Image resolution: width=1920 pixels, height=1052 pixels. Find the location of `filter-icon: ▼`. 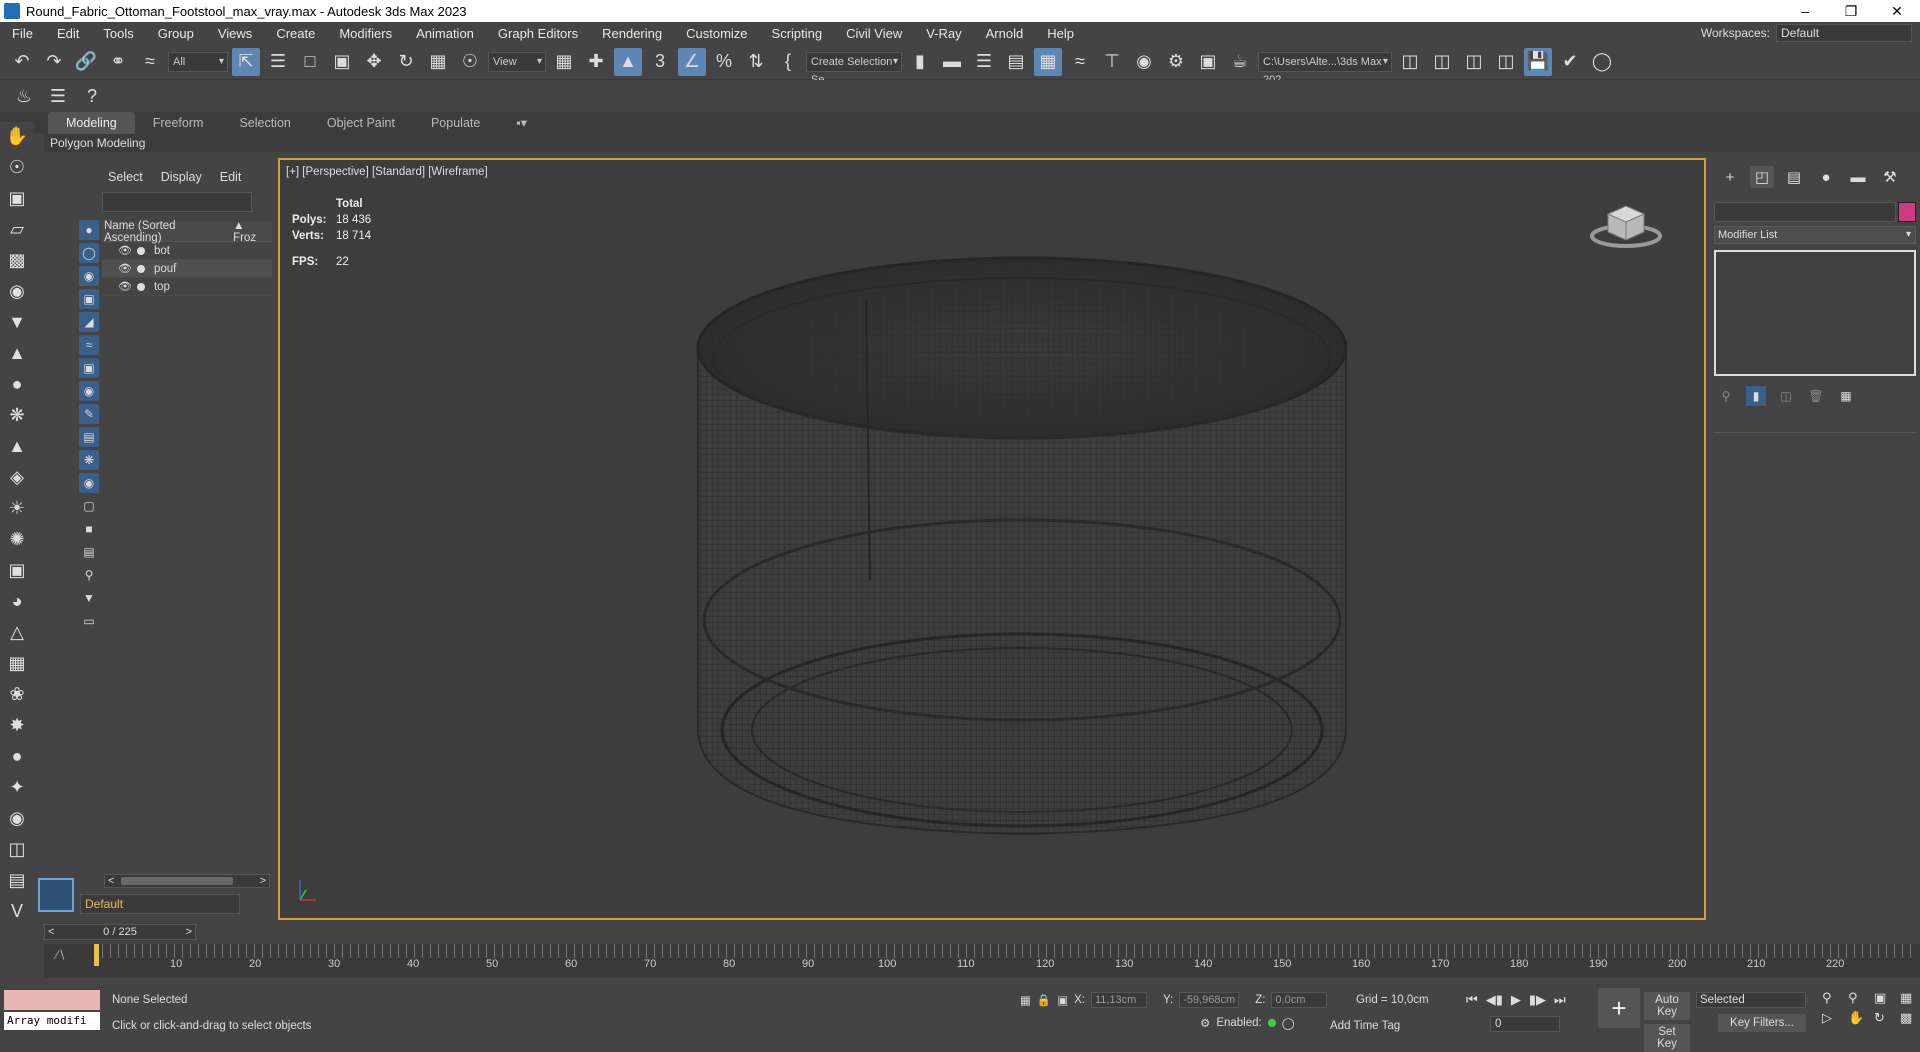

filter-icon: ▼ is located at coordinates (89, 598).